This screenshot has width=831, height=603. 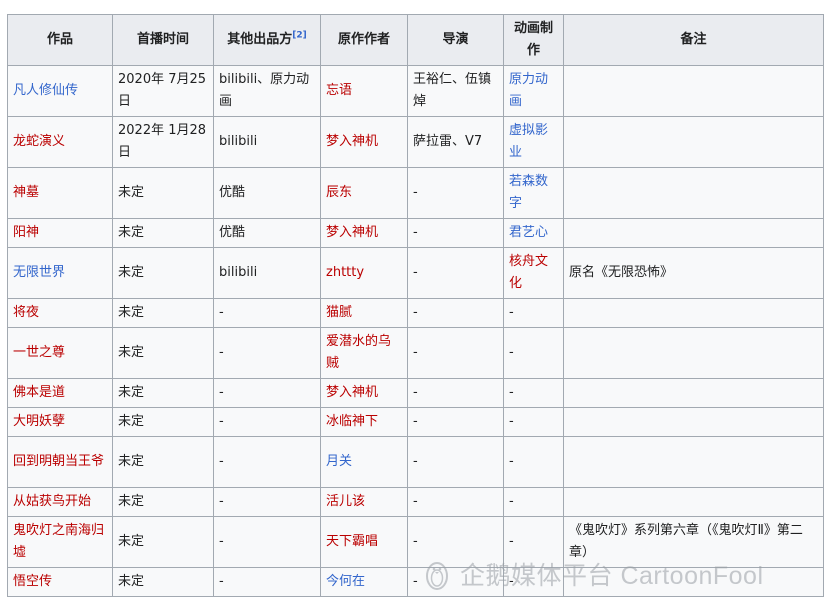 What do you see at coordinates (415, 193) in the screenshot?
I see `table-row: 神墓 未定 优酷 辰东 - 若森数字` at bounding box center [415, 193].